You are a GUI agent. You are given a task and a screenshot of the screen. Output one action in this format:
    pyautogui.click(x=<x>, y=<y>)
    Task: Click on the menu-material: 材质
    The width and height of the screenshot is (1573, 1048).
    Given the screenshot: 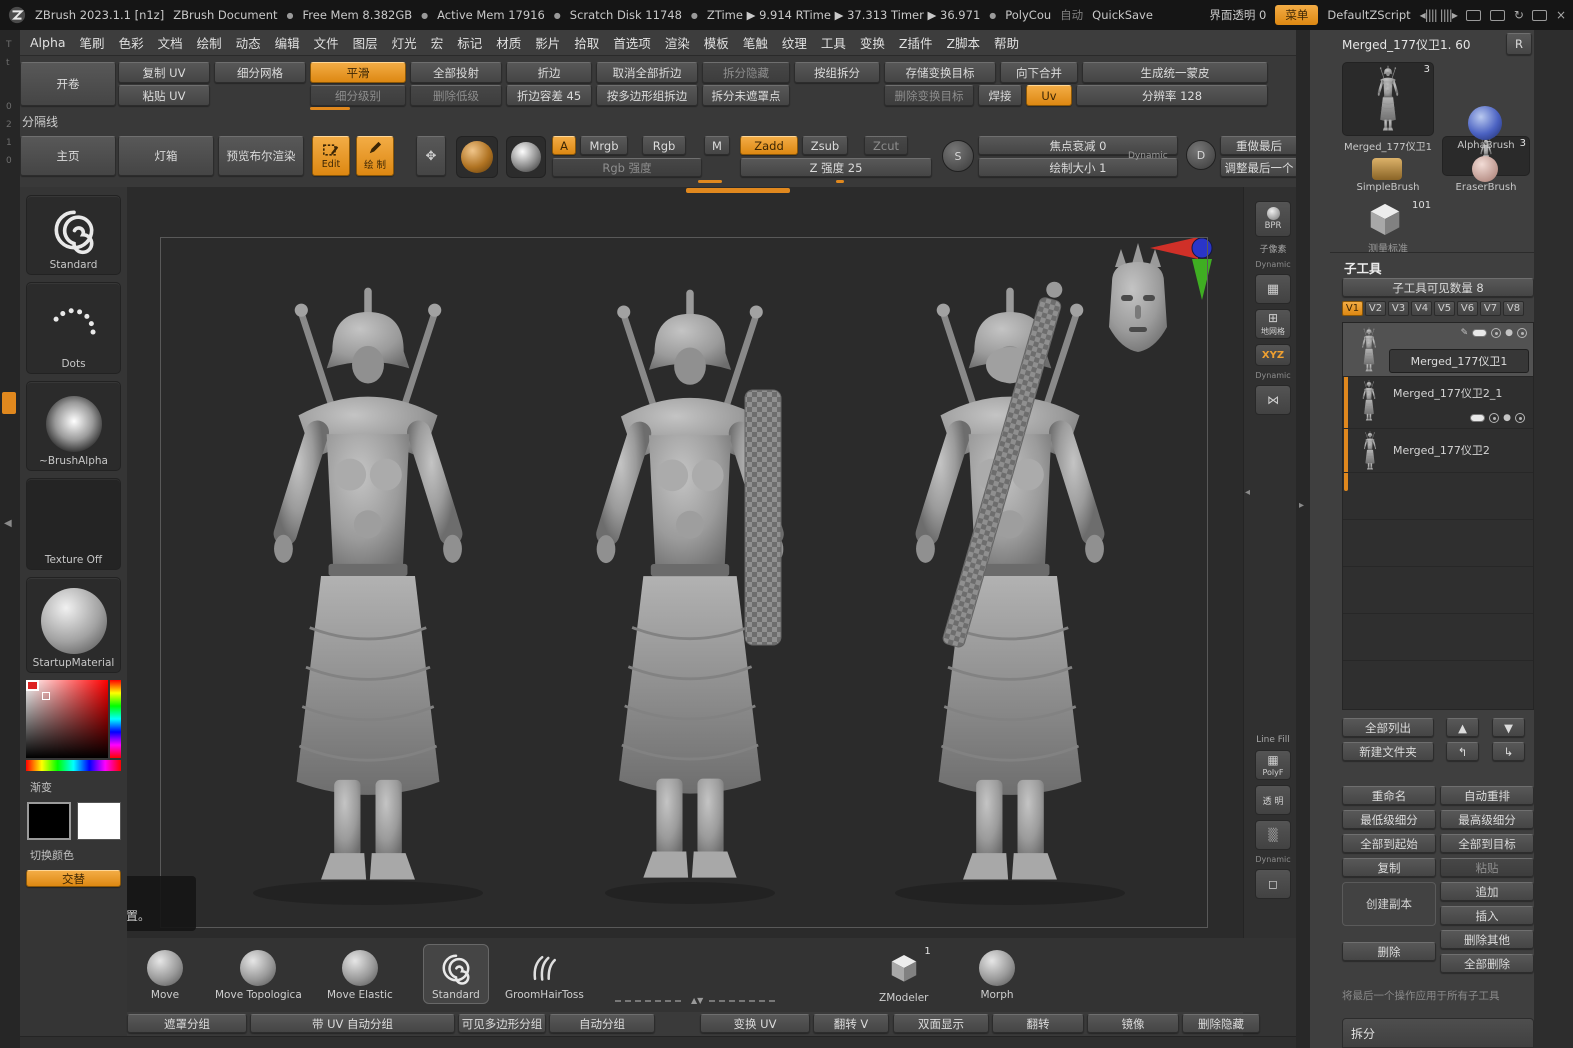 What is the action you would take?
    pyautogui.click(x=508, y=42)
    